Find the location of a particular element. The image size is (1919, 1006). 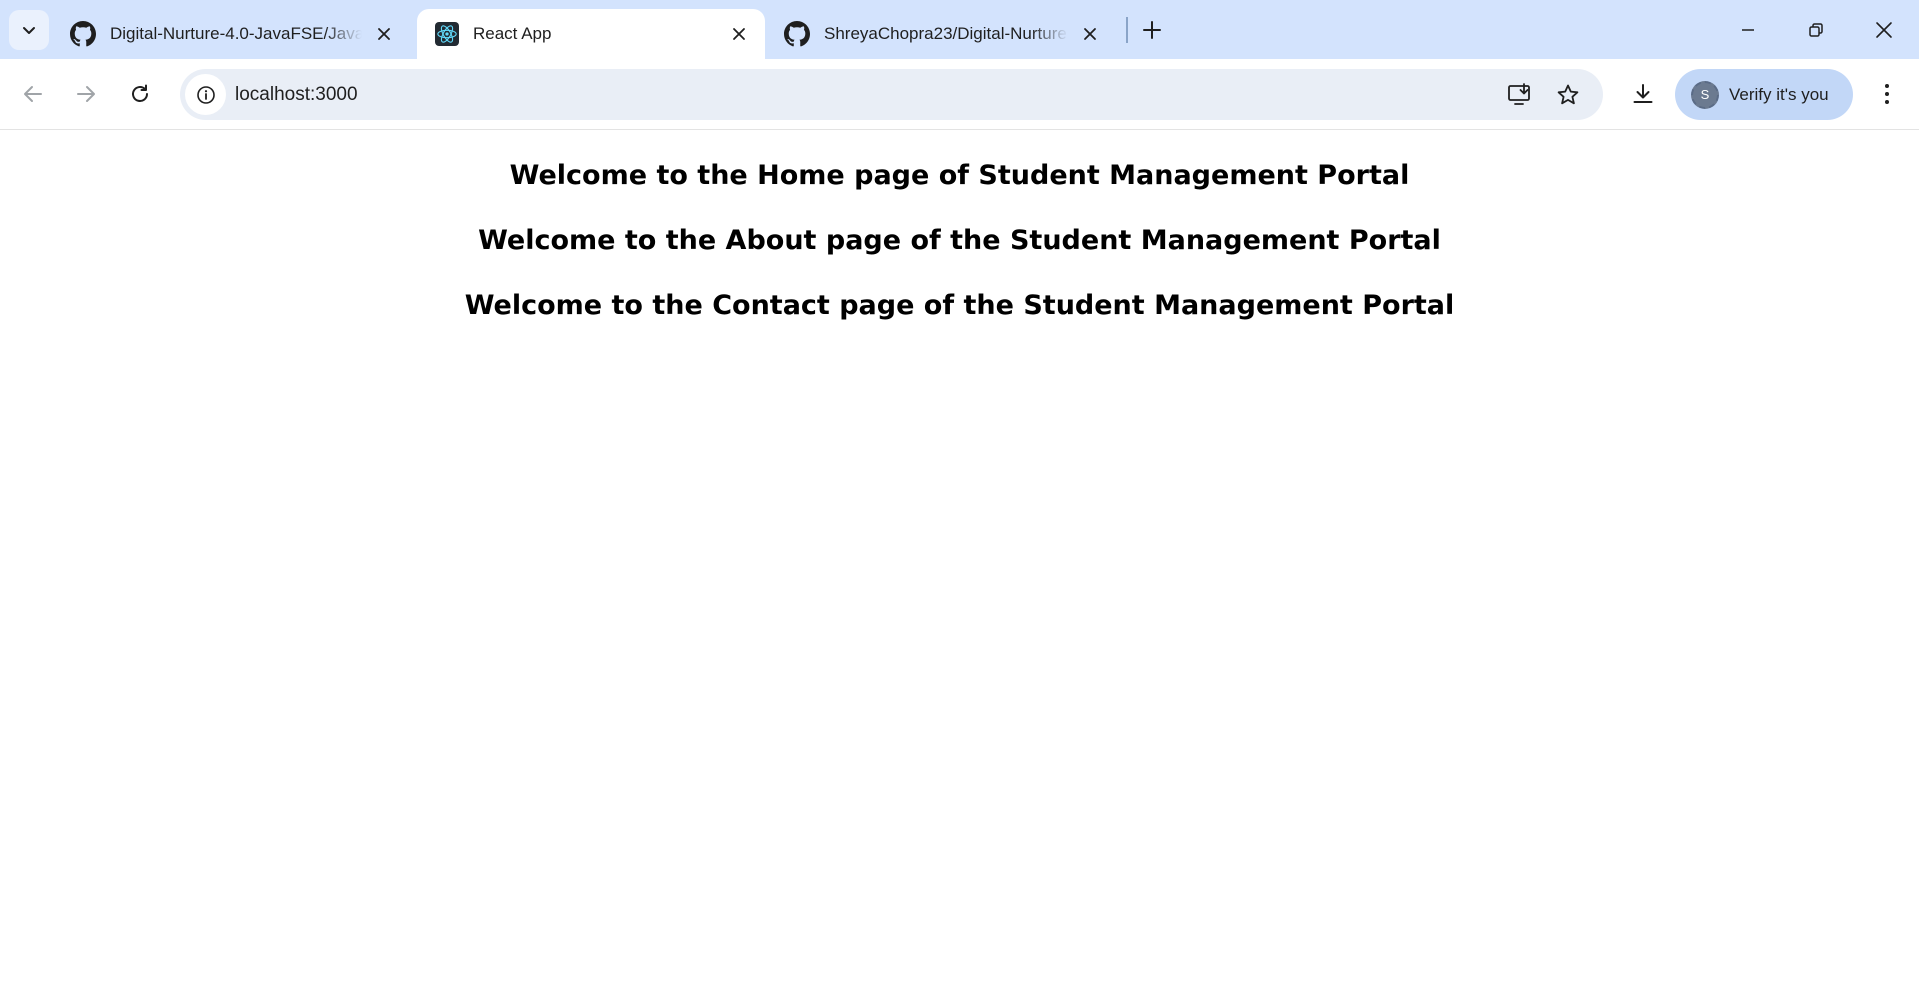

reload-icon is located at coordinates (140, 93).